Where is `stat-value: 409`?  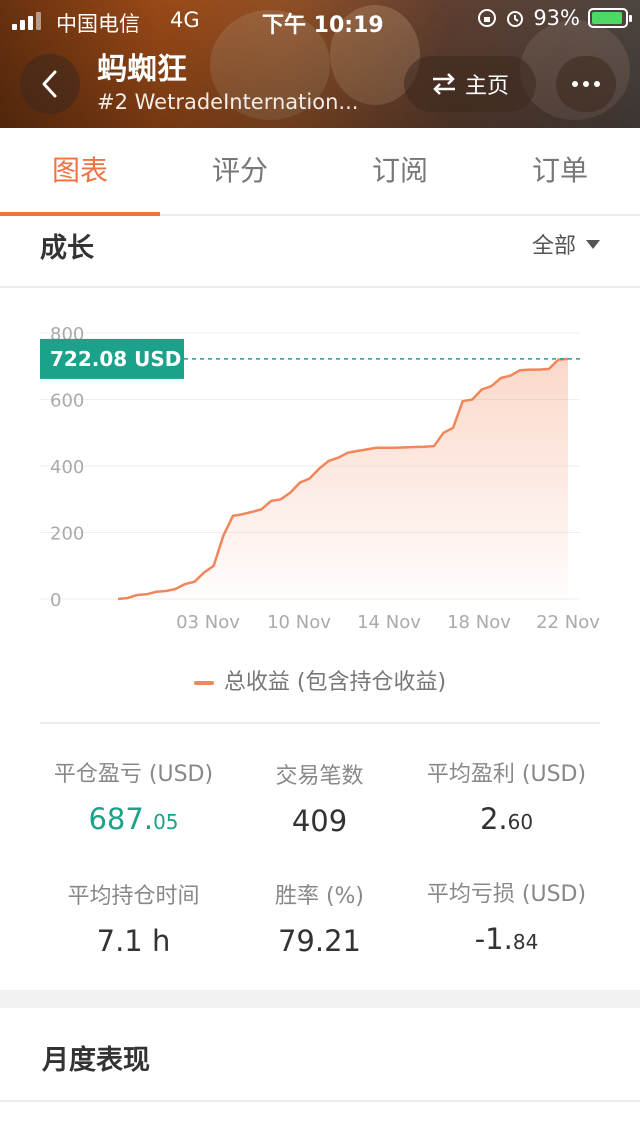
stat-value: 409 is located at coordinates (319, 821).